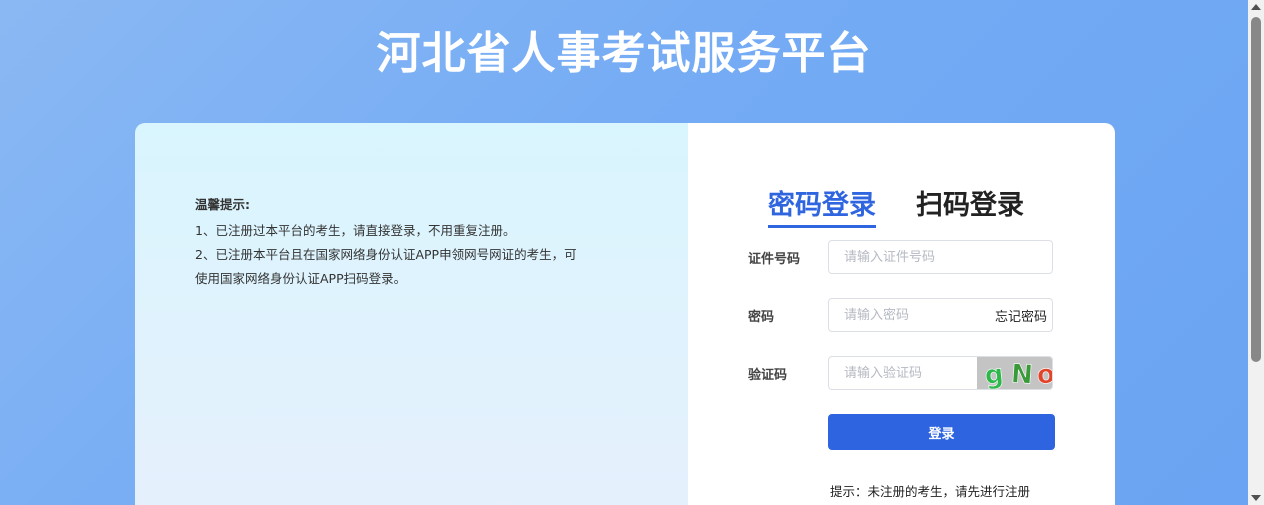  I want to click on captcha-char-3: o, so click(1044, 374).